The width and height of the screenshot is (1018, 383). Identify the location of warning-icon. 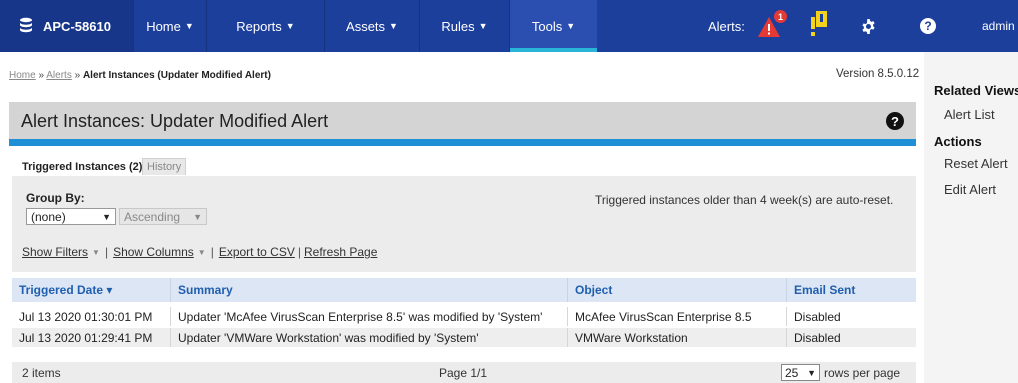
(819, 23).